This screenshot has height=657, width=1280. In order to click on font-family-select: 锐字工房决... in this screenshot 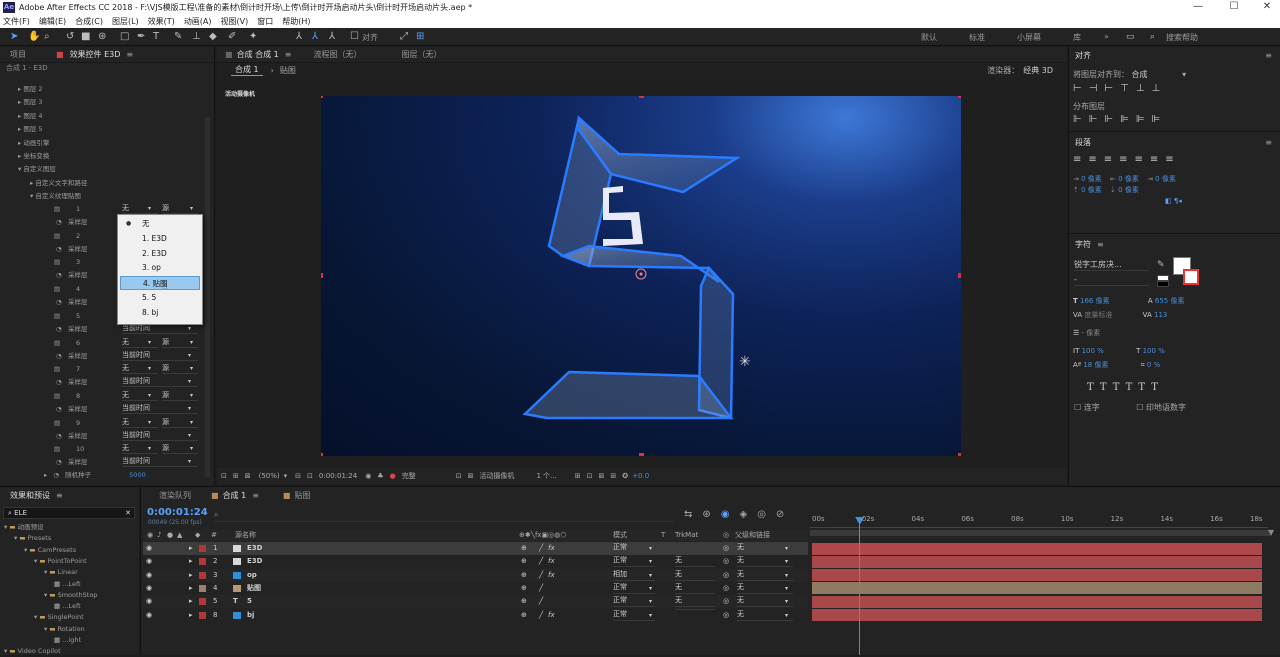, I will do `click(1111, 265)`.